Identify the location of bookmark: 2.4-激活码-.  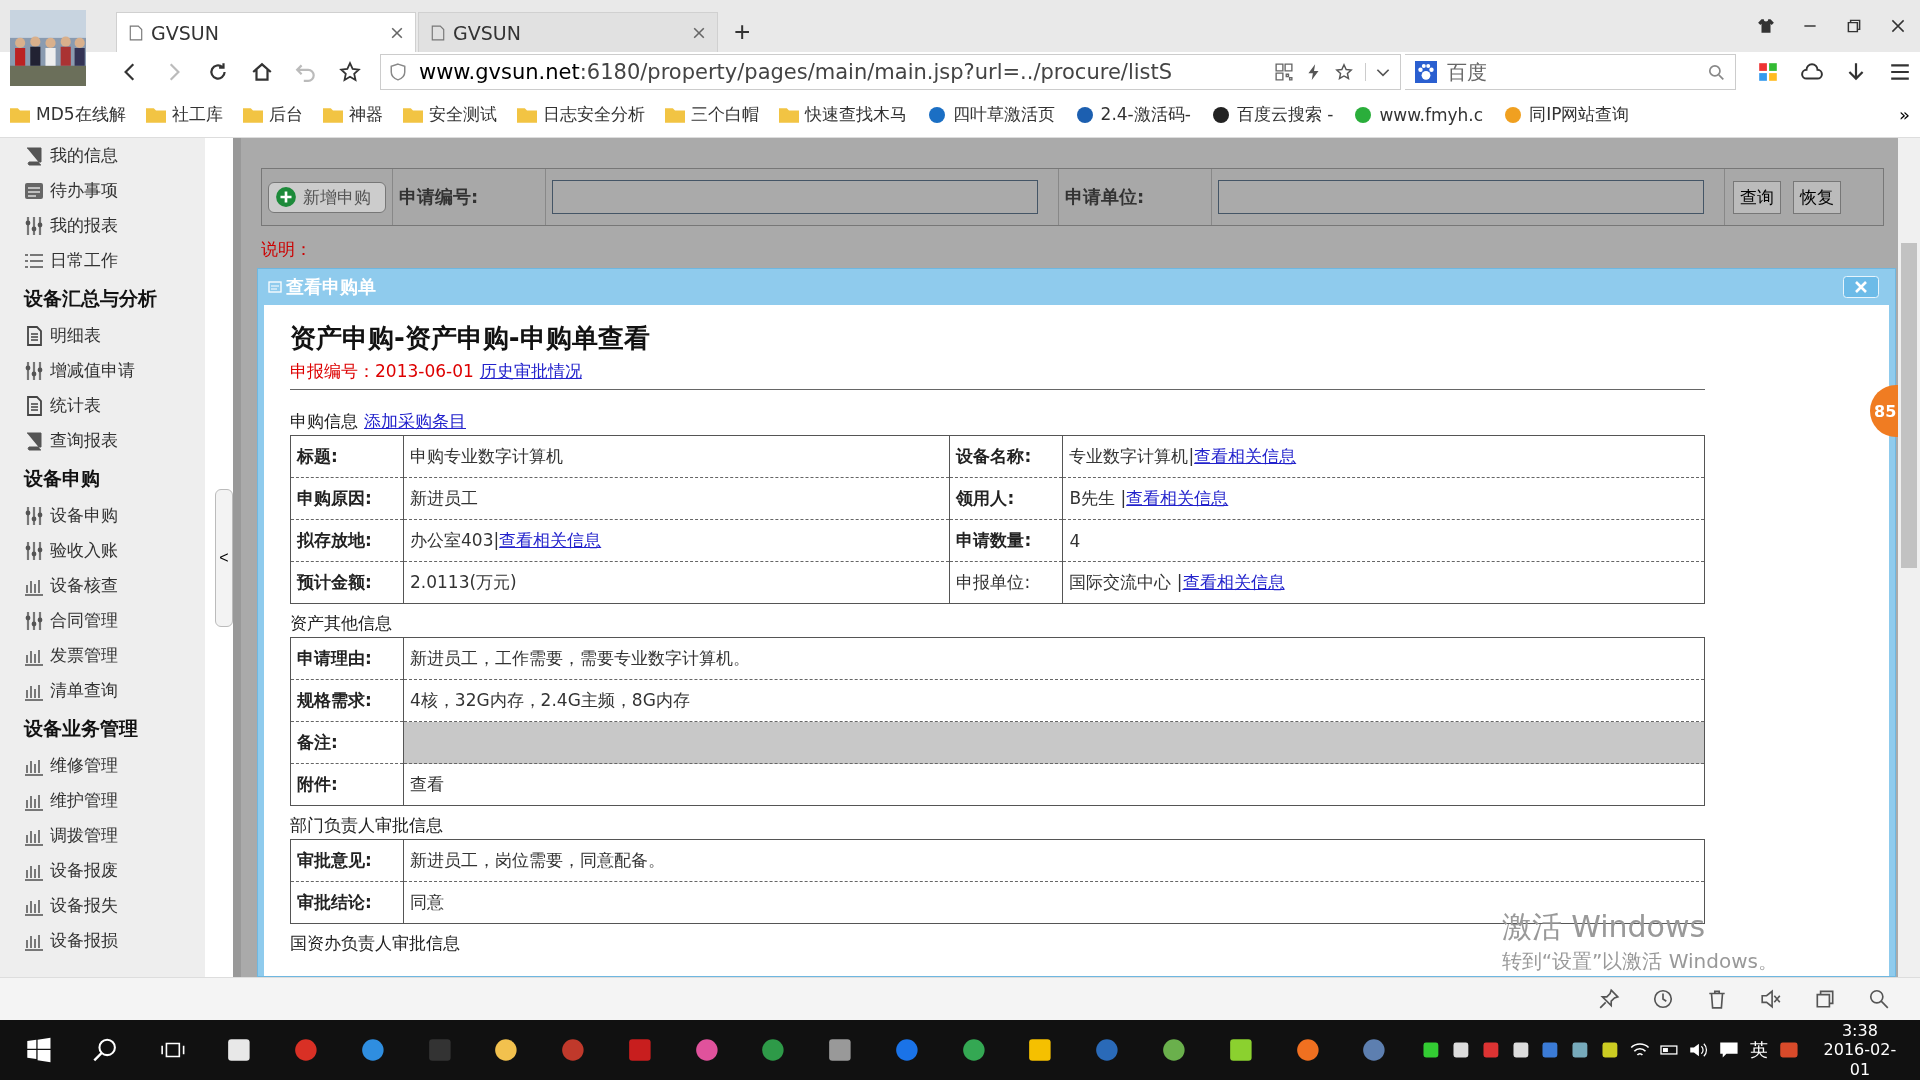
(1132, 114).